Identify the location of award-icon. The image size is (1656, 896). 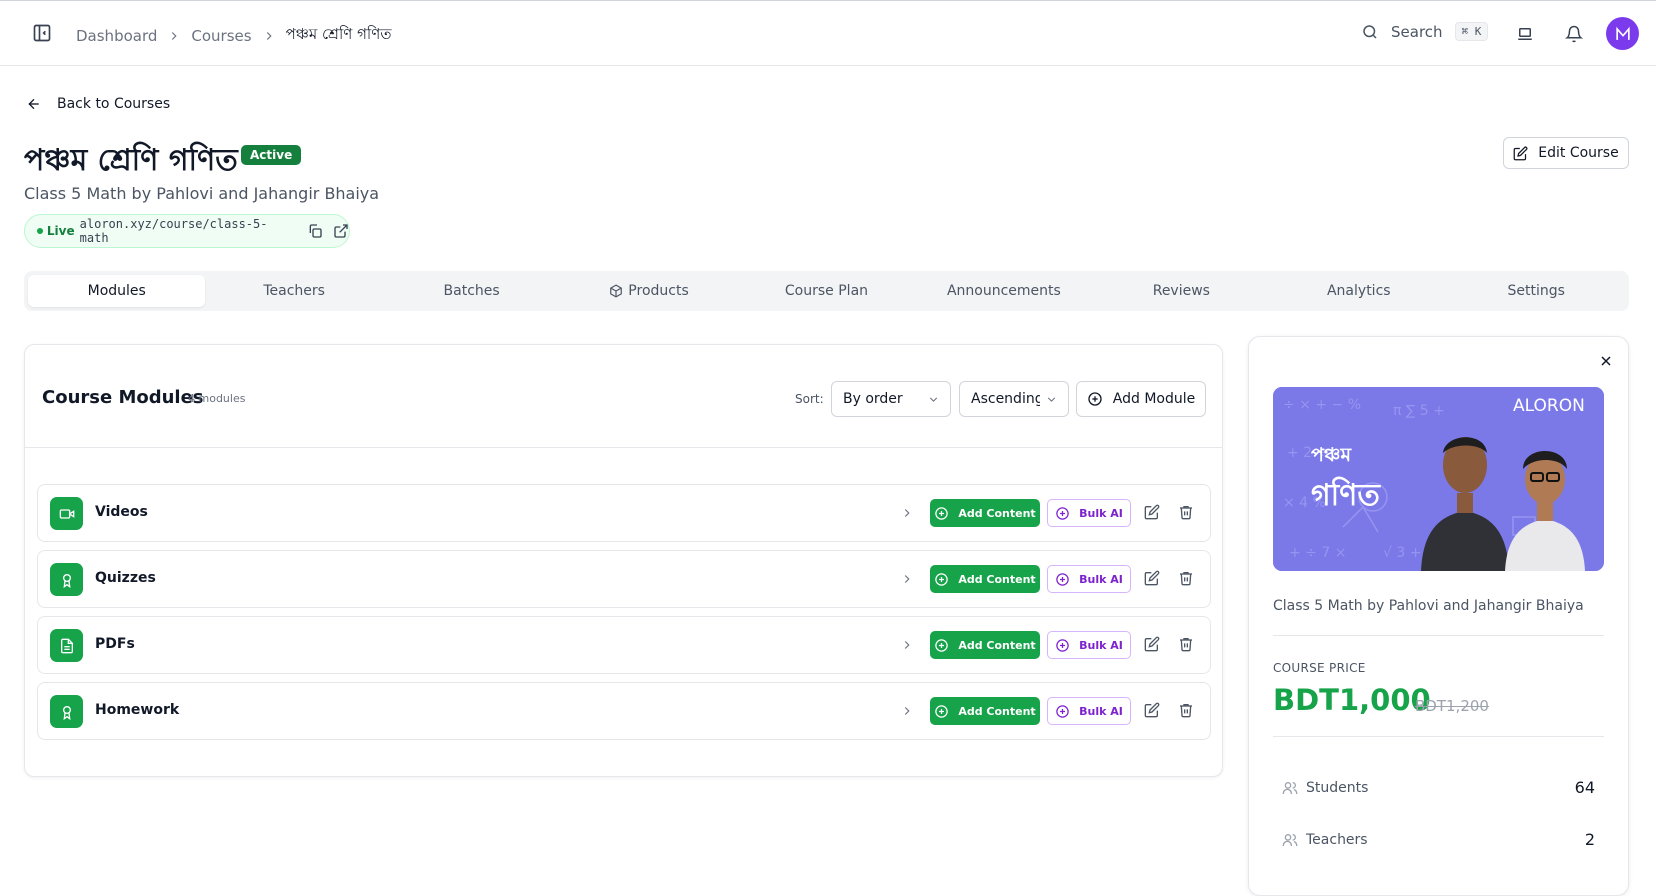
(66, 579).